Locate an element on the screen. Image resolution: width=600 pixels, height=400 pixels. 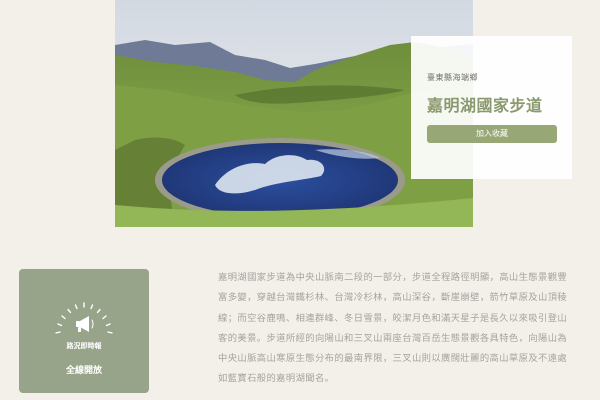
add-to-favorites-button: 加入收藏 is located at coordinates (492, 134).